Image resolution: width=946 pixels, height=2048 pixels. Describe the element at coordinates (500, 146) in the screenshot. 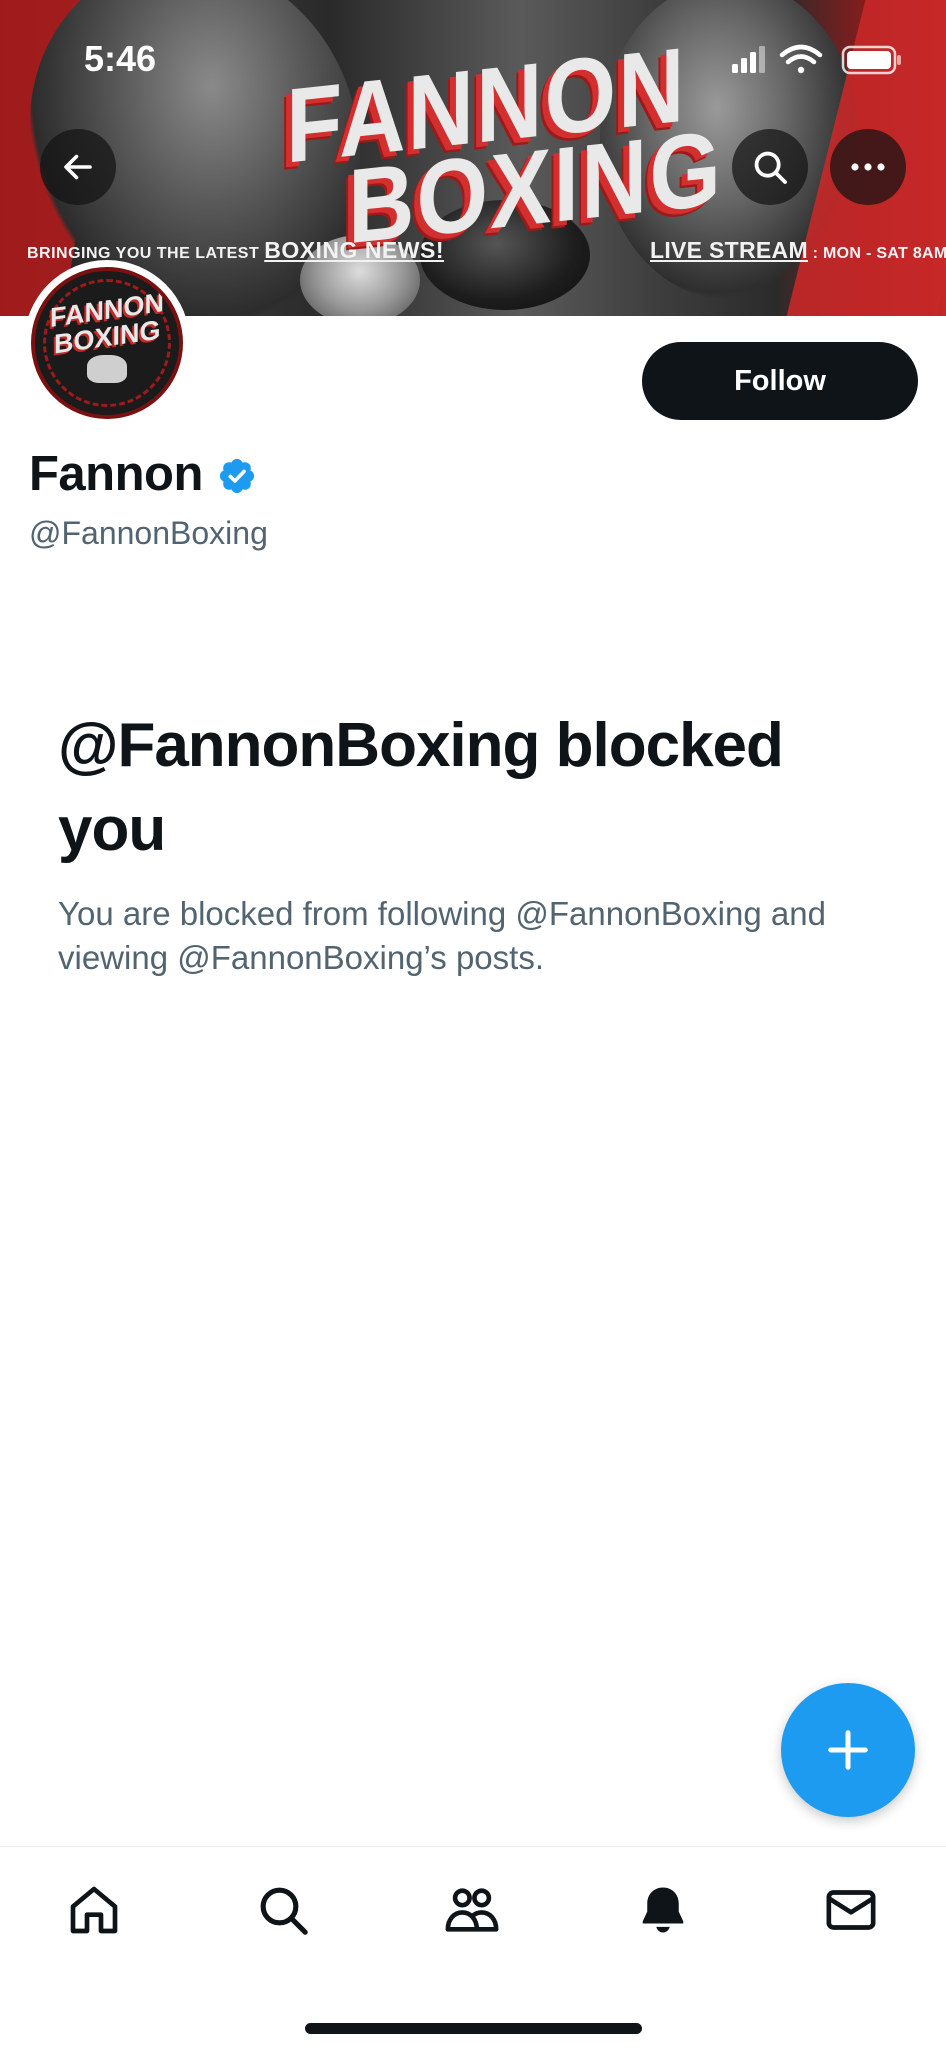

I see `banner-title: FANNON BOXING` at that location.